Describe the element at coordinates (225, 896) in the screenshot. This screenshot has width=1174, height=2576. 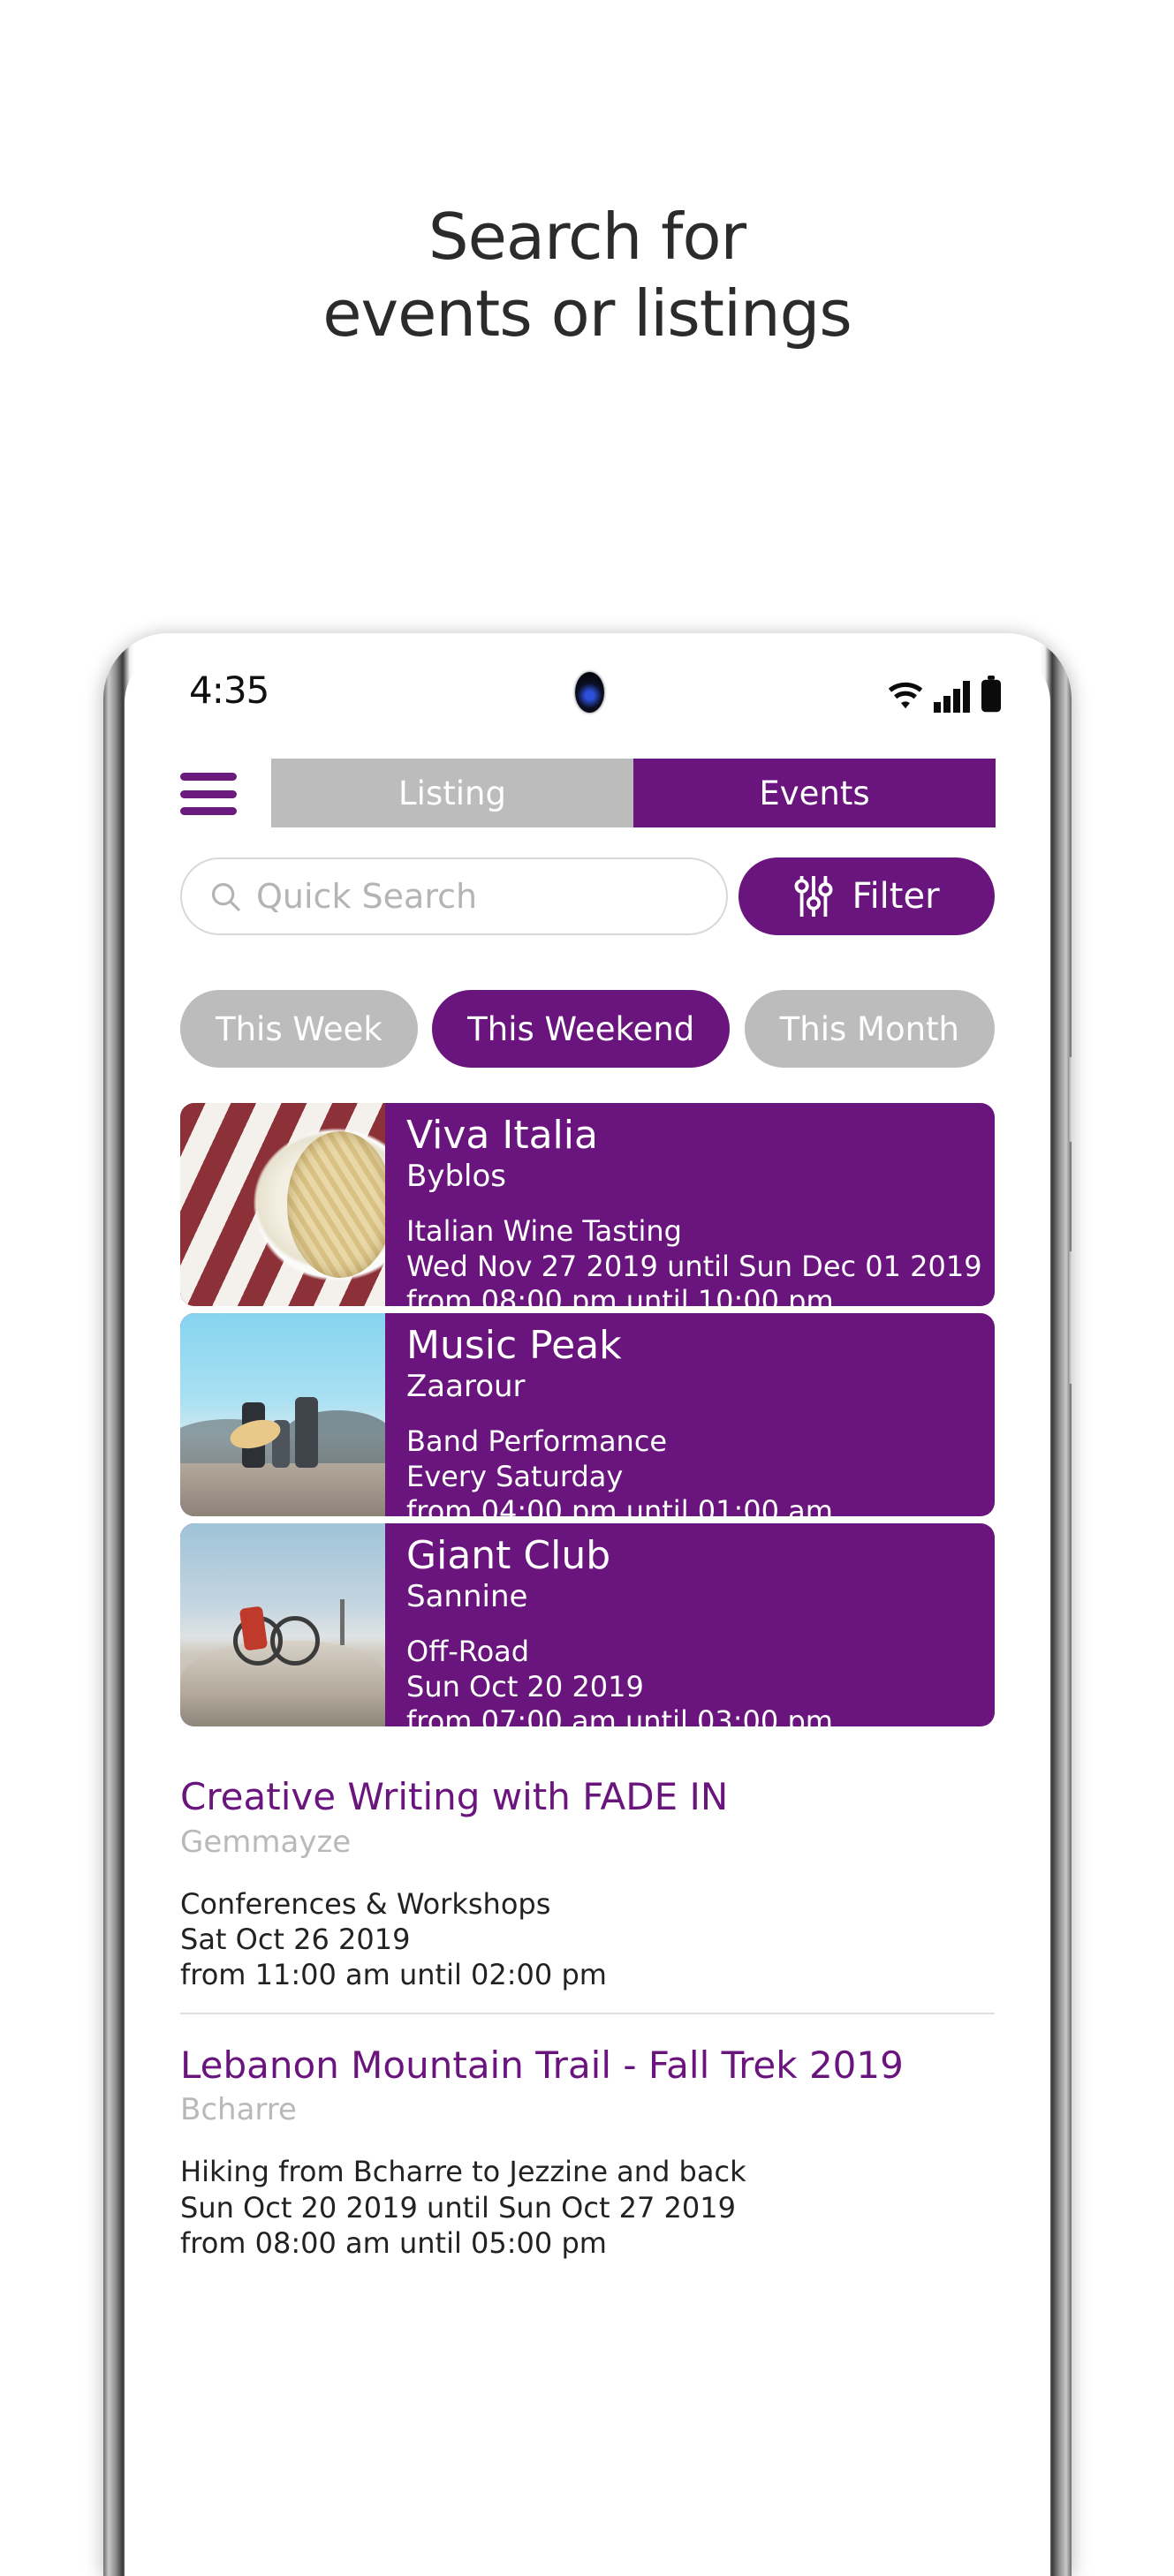
I see `search-icon` at that location.